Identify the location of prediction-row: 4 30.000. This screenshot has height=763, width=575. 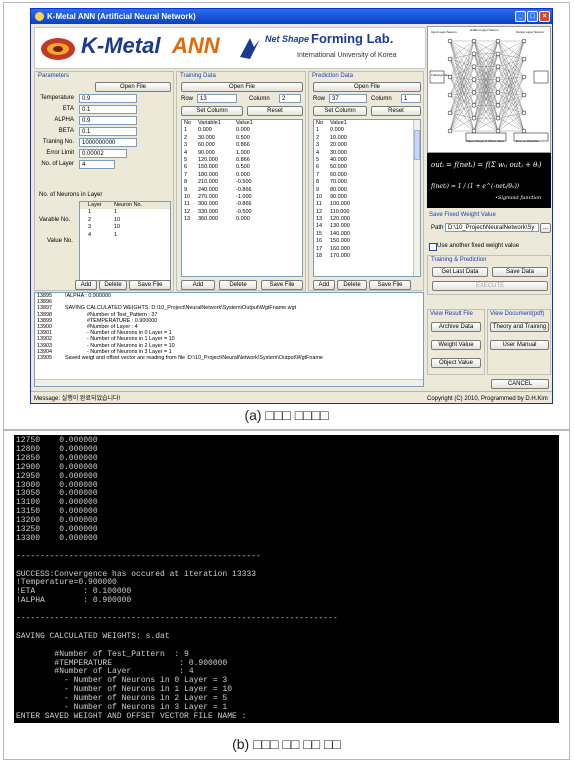
(367, 153).